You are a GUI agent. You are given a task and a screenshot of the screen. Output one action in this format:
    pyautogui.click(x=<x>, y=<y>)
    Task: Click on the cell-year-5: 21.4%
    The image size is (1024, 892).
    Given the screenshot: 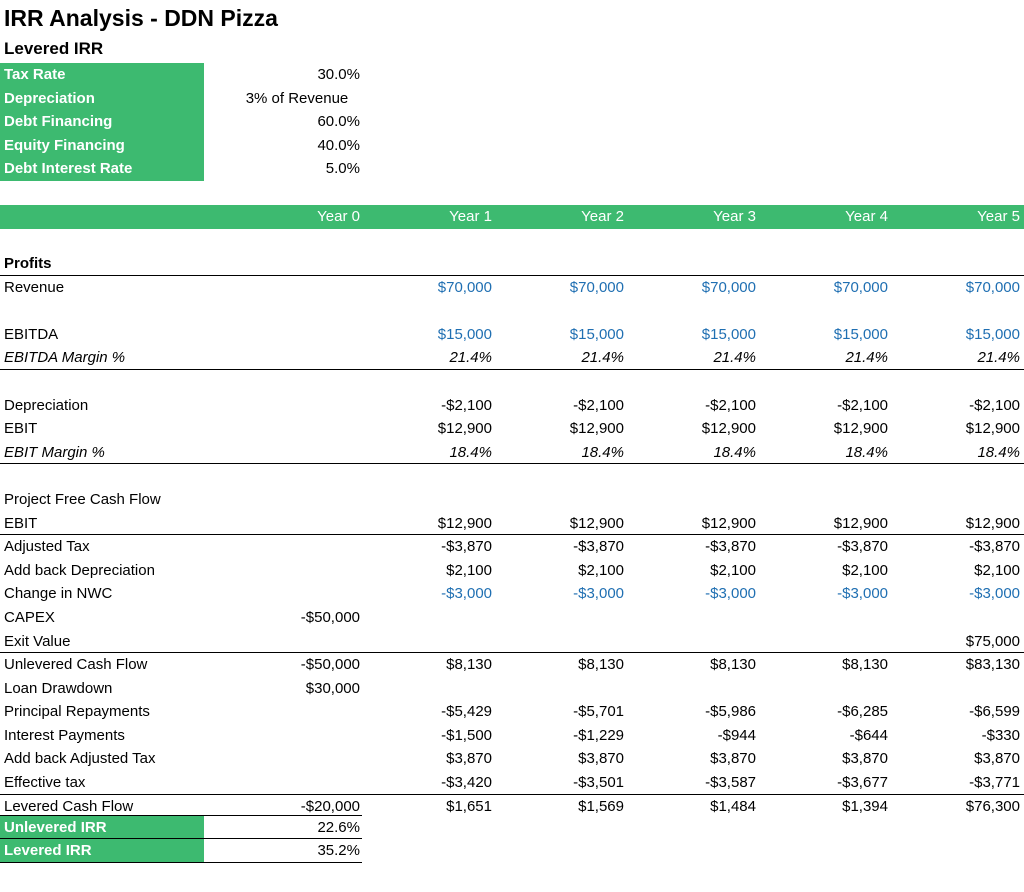 What is the action you would take?
    pyautogui.click(x=960, y=357)
    